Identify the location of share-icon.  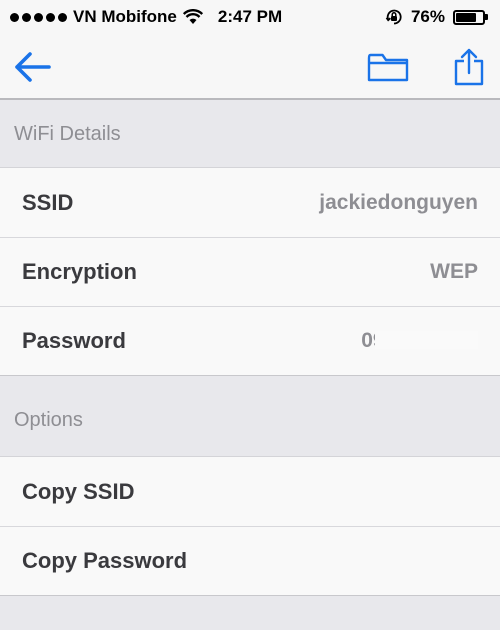
(469, 67).